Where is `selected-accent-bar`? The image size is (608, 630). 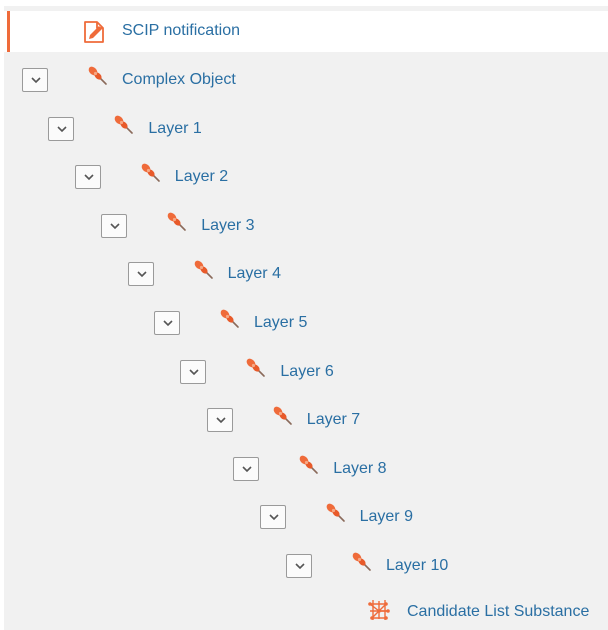 selected-accent-bar is located at coordinates (8, 31).